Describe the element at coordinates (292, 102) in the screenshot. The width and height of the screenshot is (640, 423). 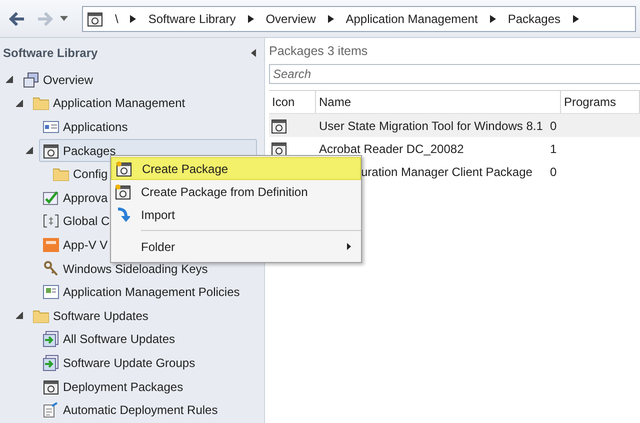
I see `column-header: Icon` at that location.